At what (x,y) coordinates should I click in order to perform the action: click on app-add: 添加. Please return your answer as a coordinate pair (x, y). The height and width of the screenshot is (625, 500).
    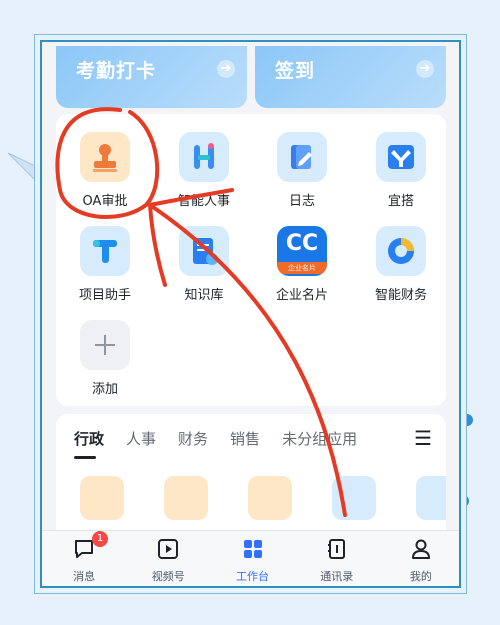
    Looking at the image, I should click on (105, 358).